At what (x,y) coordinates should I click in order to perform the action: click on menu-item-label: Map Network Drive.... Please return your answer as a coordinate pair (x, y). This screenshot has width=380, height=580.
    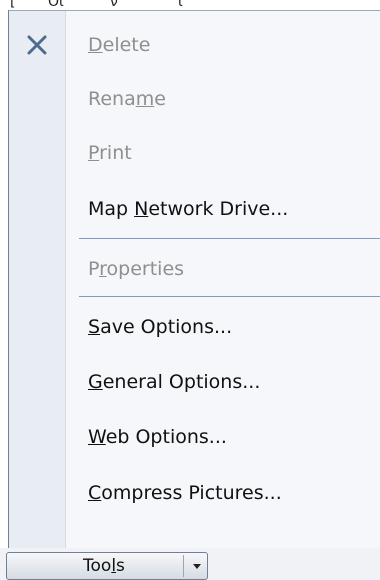
    Looking at the image, I should click on (188, 209).